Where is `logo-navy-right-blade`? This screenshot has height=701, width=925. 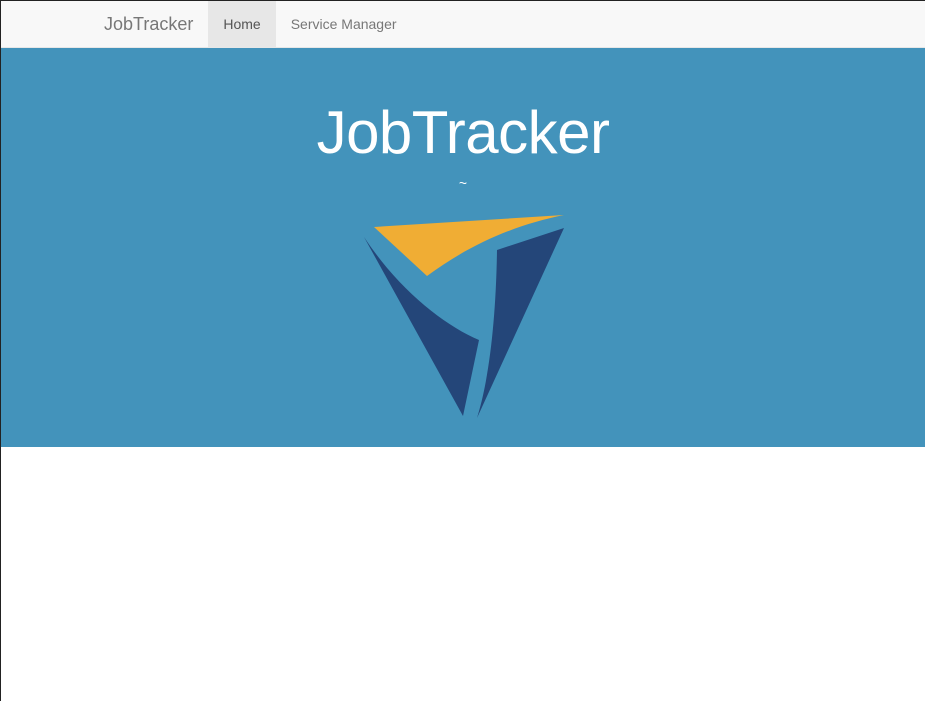
logo-navy-right-blade is located at coordinates (520, 323).